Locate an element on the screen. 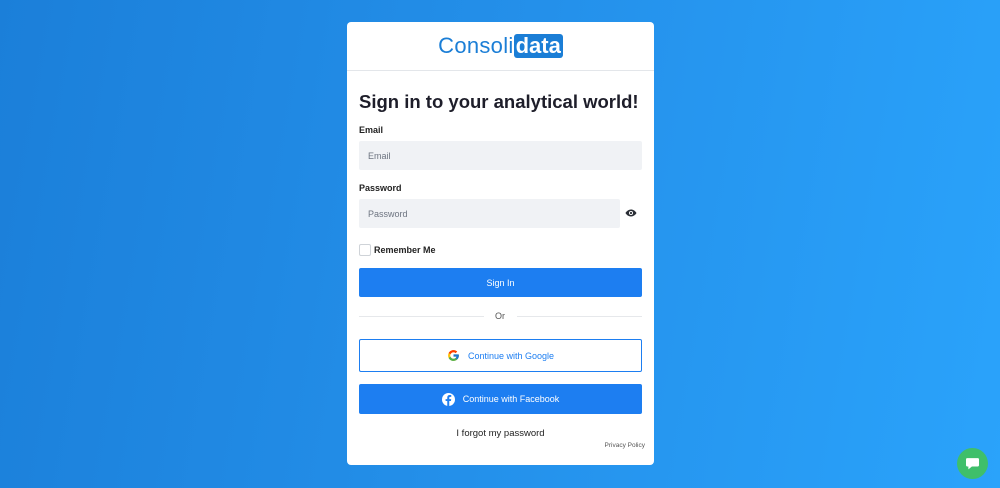 The image size is (1000, 488). chat-widget-button is located at coordinates (972, 463).